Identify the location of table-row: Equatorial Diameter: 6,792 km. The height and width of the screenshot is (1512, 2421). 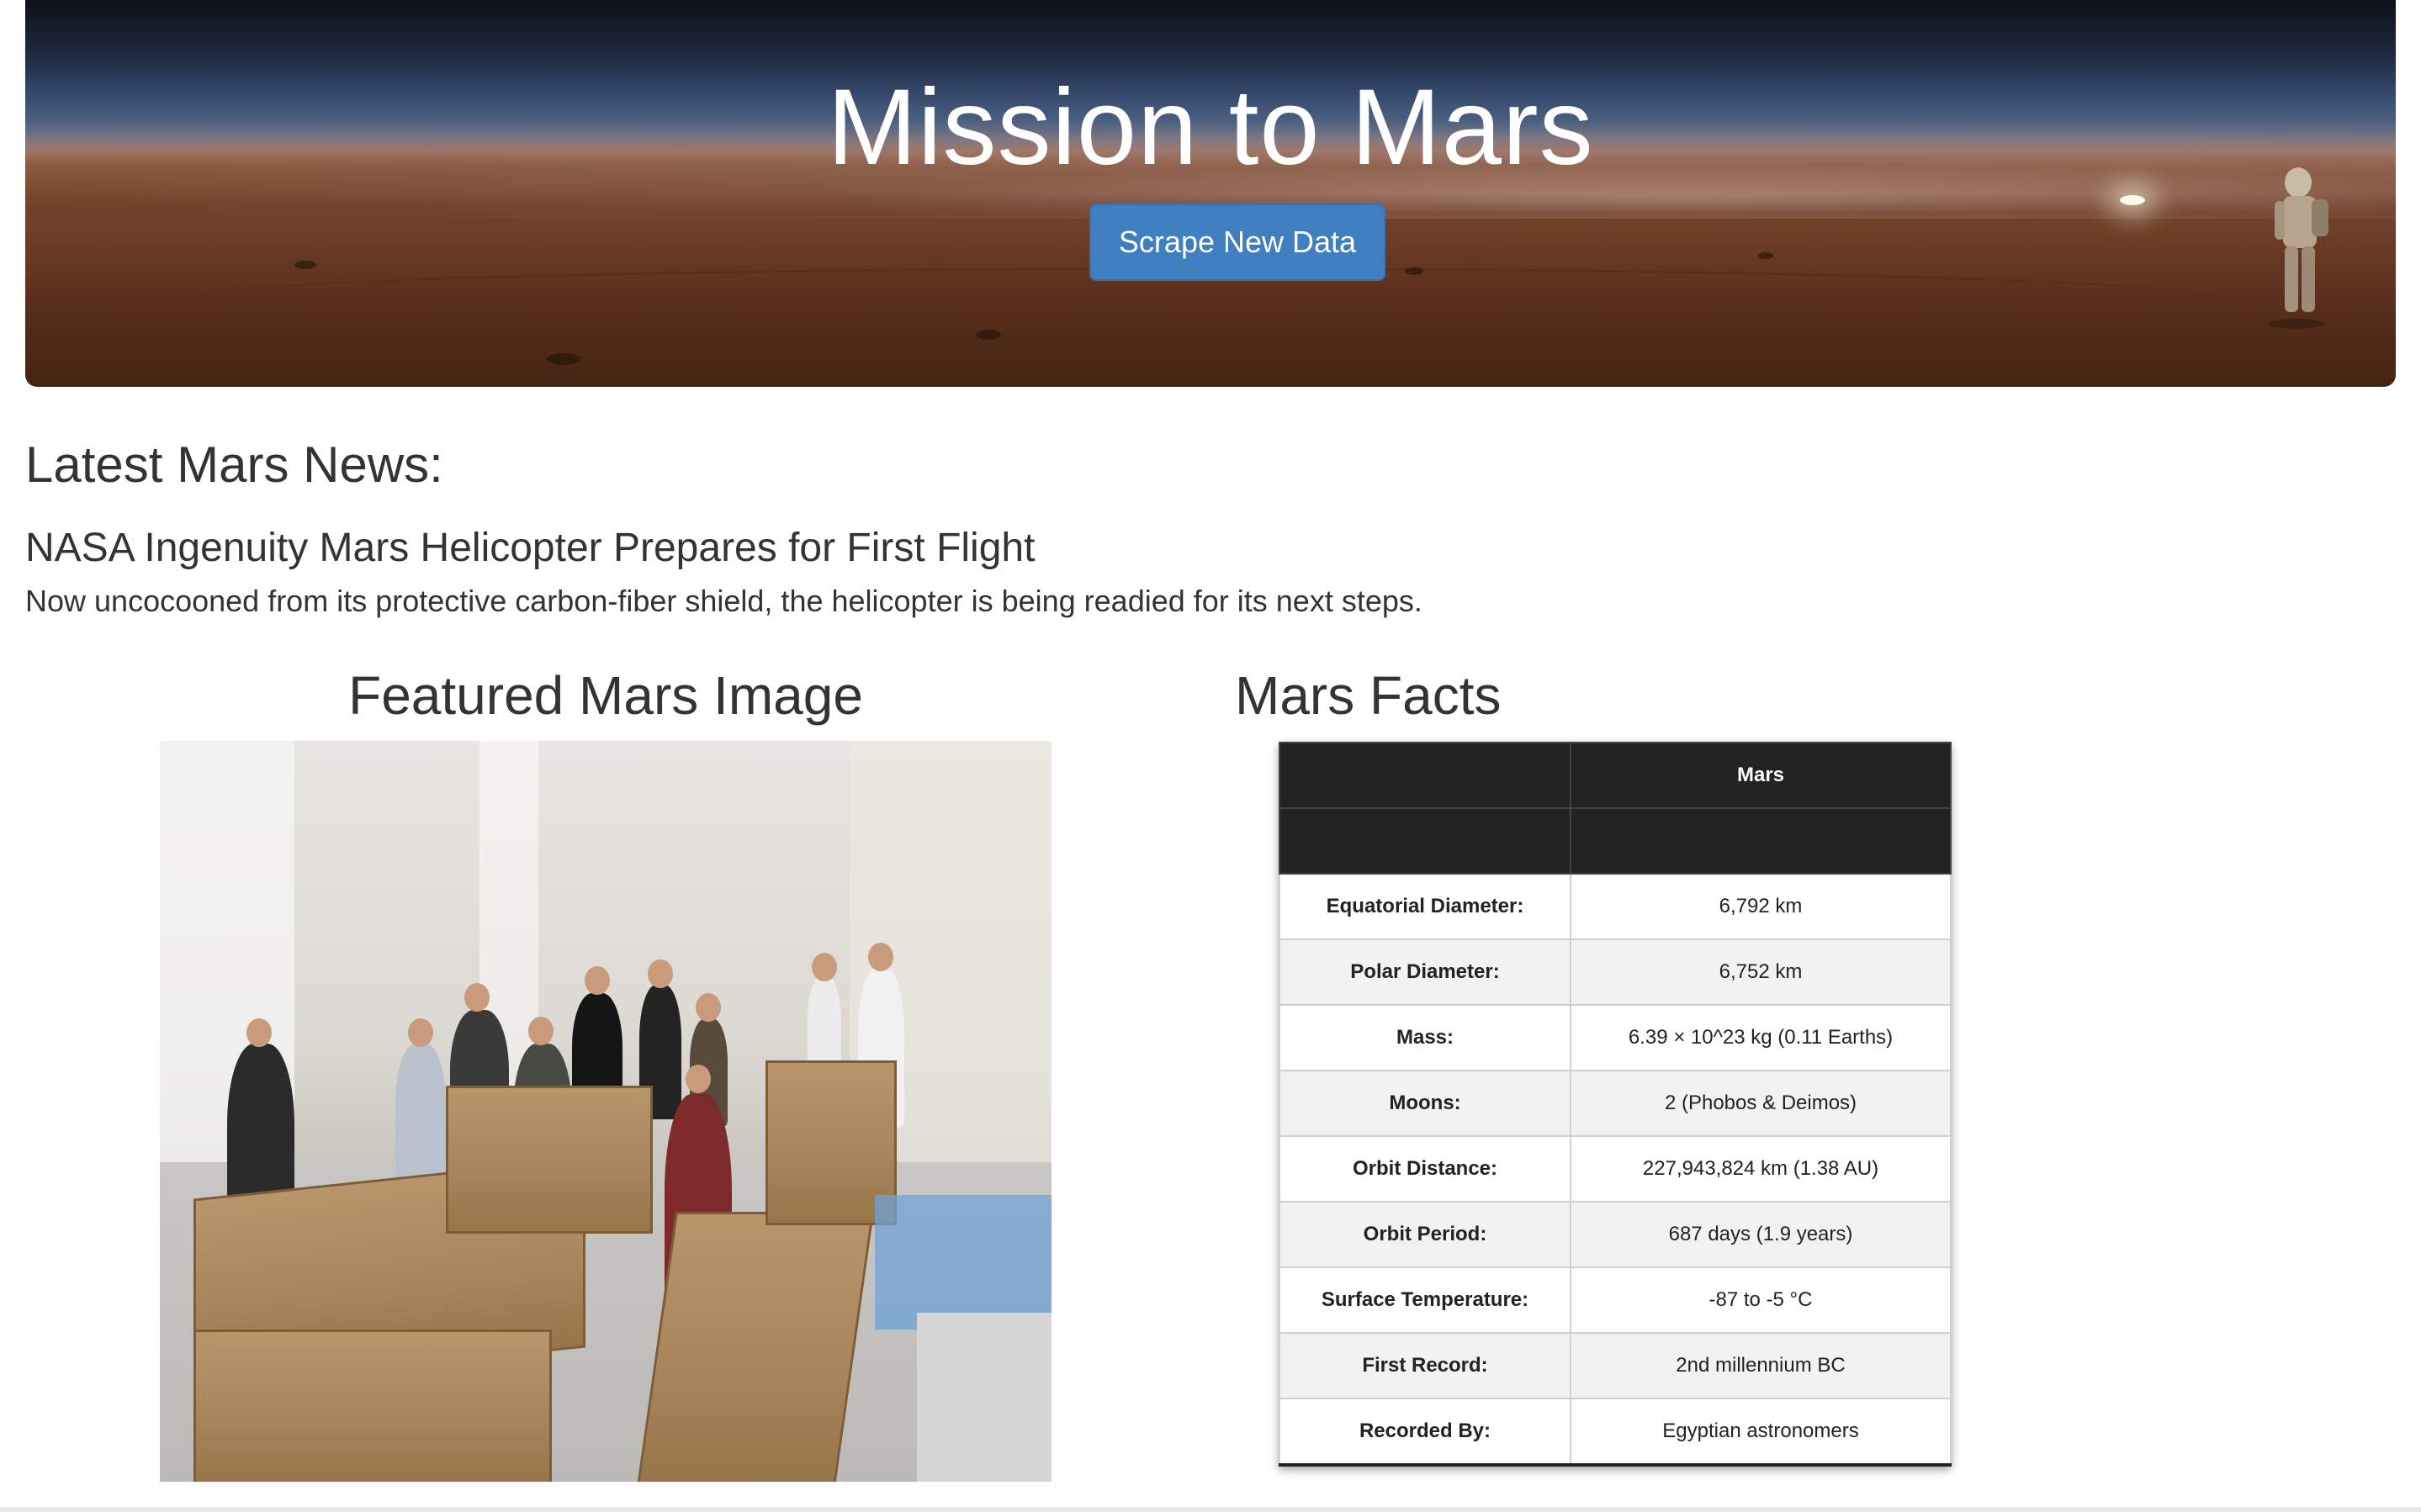
(1616, 906).